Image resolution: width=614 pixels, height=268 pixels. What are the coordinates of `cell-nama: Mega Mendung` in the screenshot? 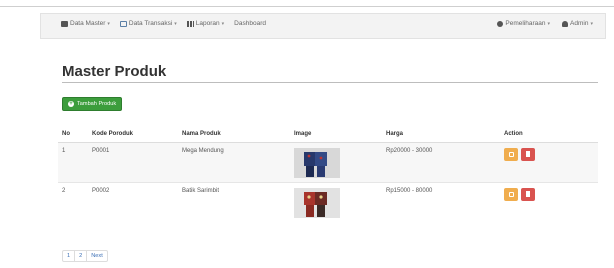 It's located at (234, 161).